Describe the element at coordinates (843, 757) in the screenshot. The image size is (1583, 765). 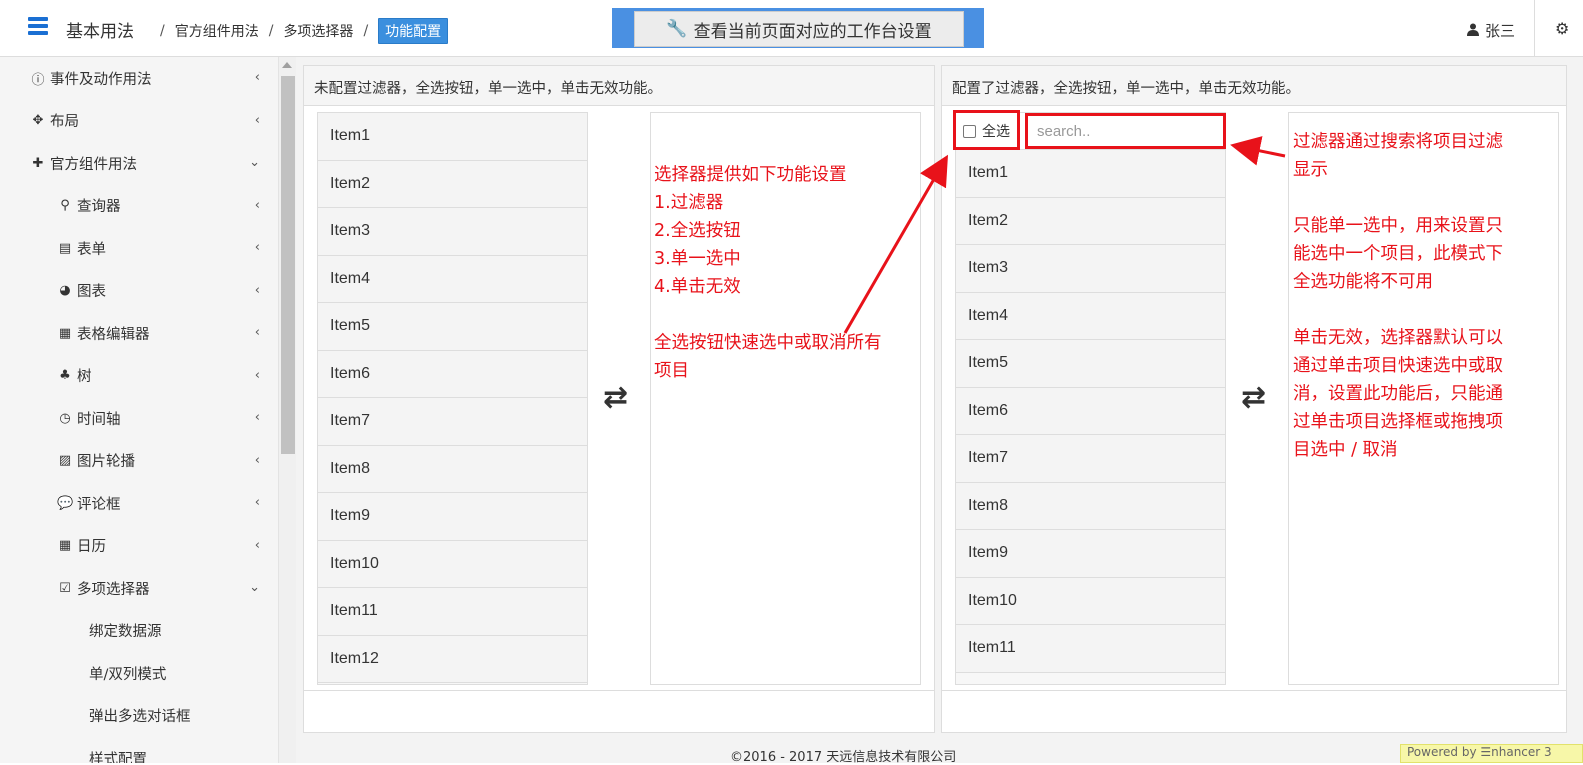
I see `copyright-text: ©2016 - 2017 天远信息技术有限公司` at that location.